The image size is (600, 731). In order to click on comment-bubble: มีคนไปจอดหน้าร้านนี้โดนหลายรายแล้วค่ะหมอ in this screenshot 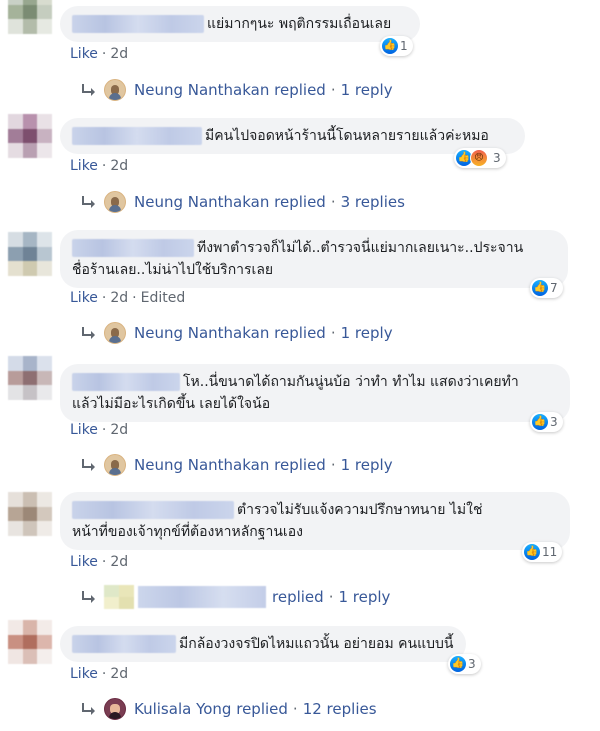, I will do `click(292, 136)`.